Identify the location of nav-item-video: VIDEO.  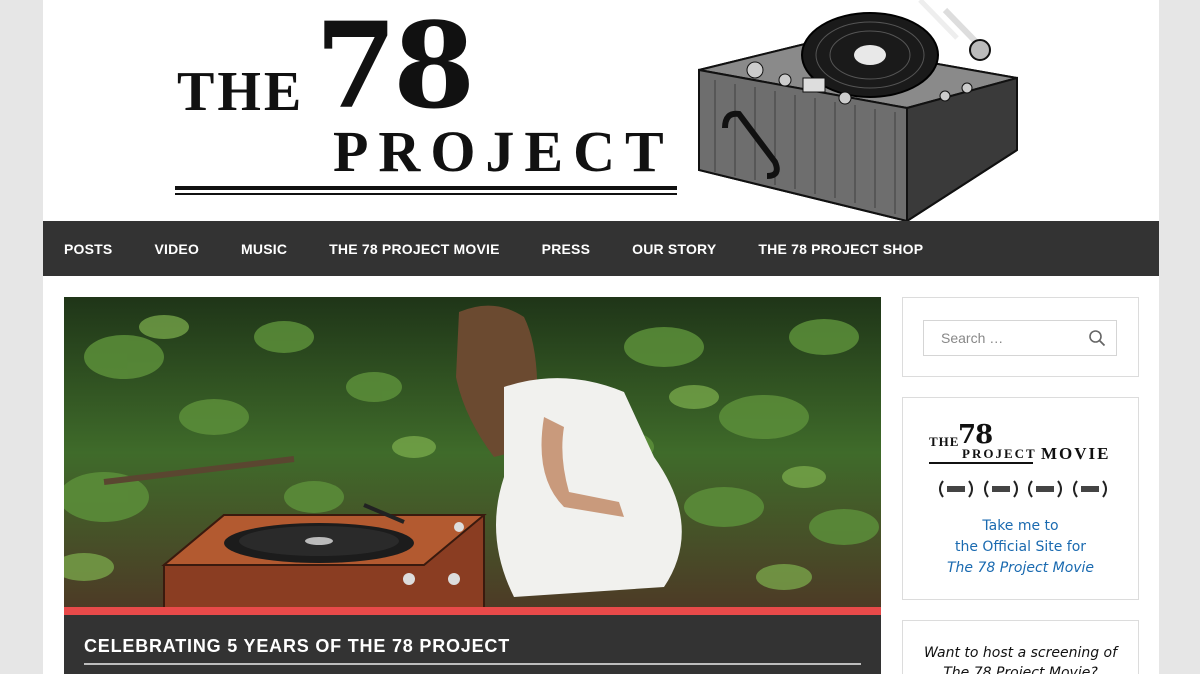
(176, 249).